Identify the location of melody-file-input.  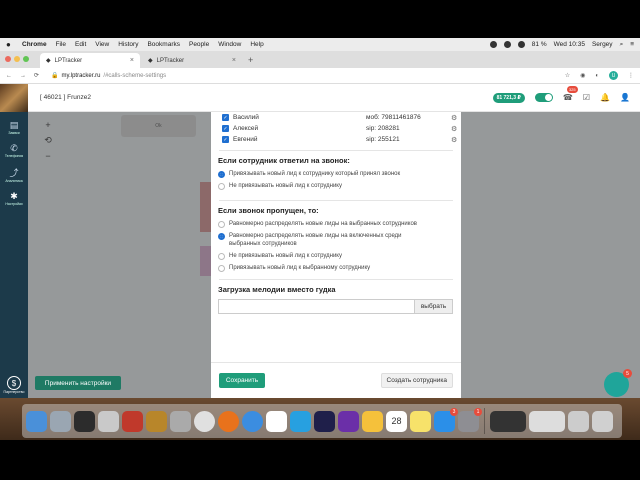
(316, 306).